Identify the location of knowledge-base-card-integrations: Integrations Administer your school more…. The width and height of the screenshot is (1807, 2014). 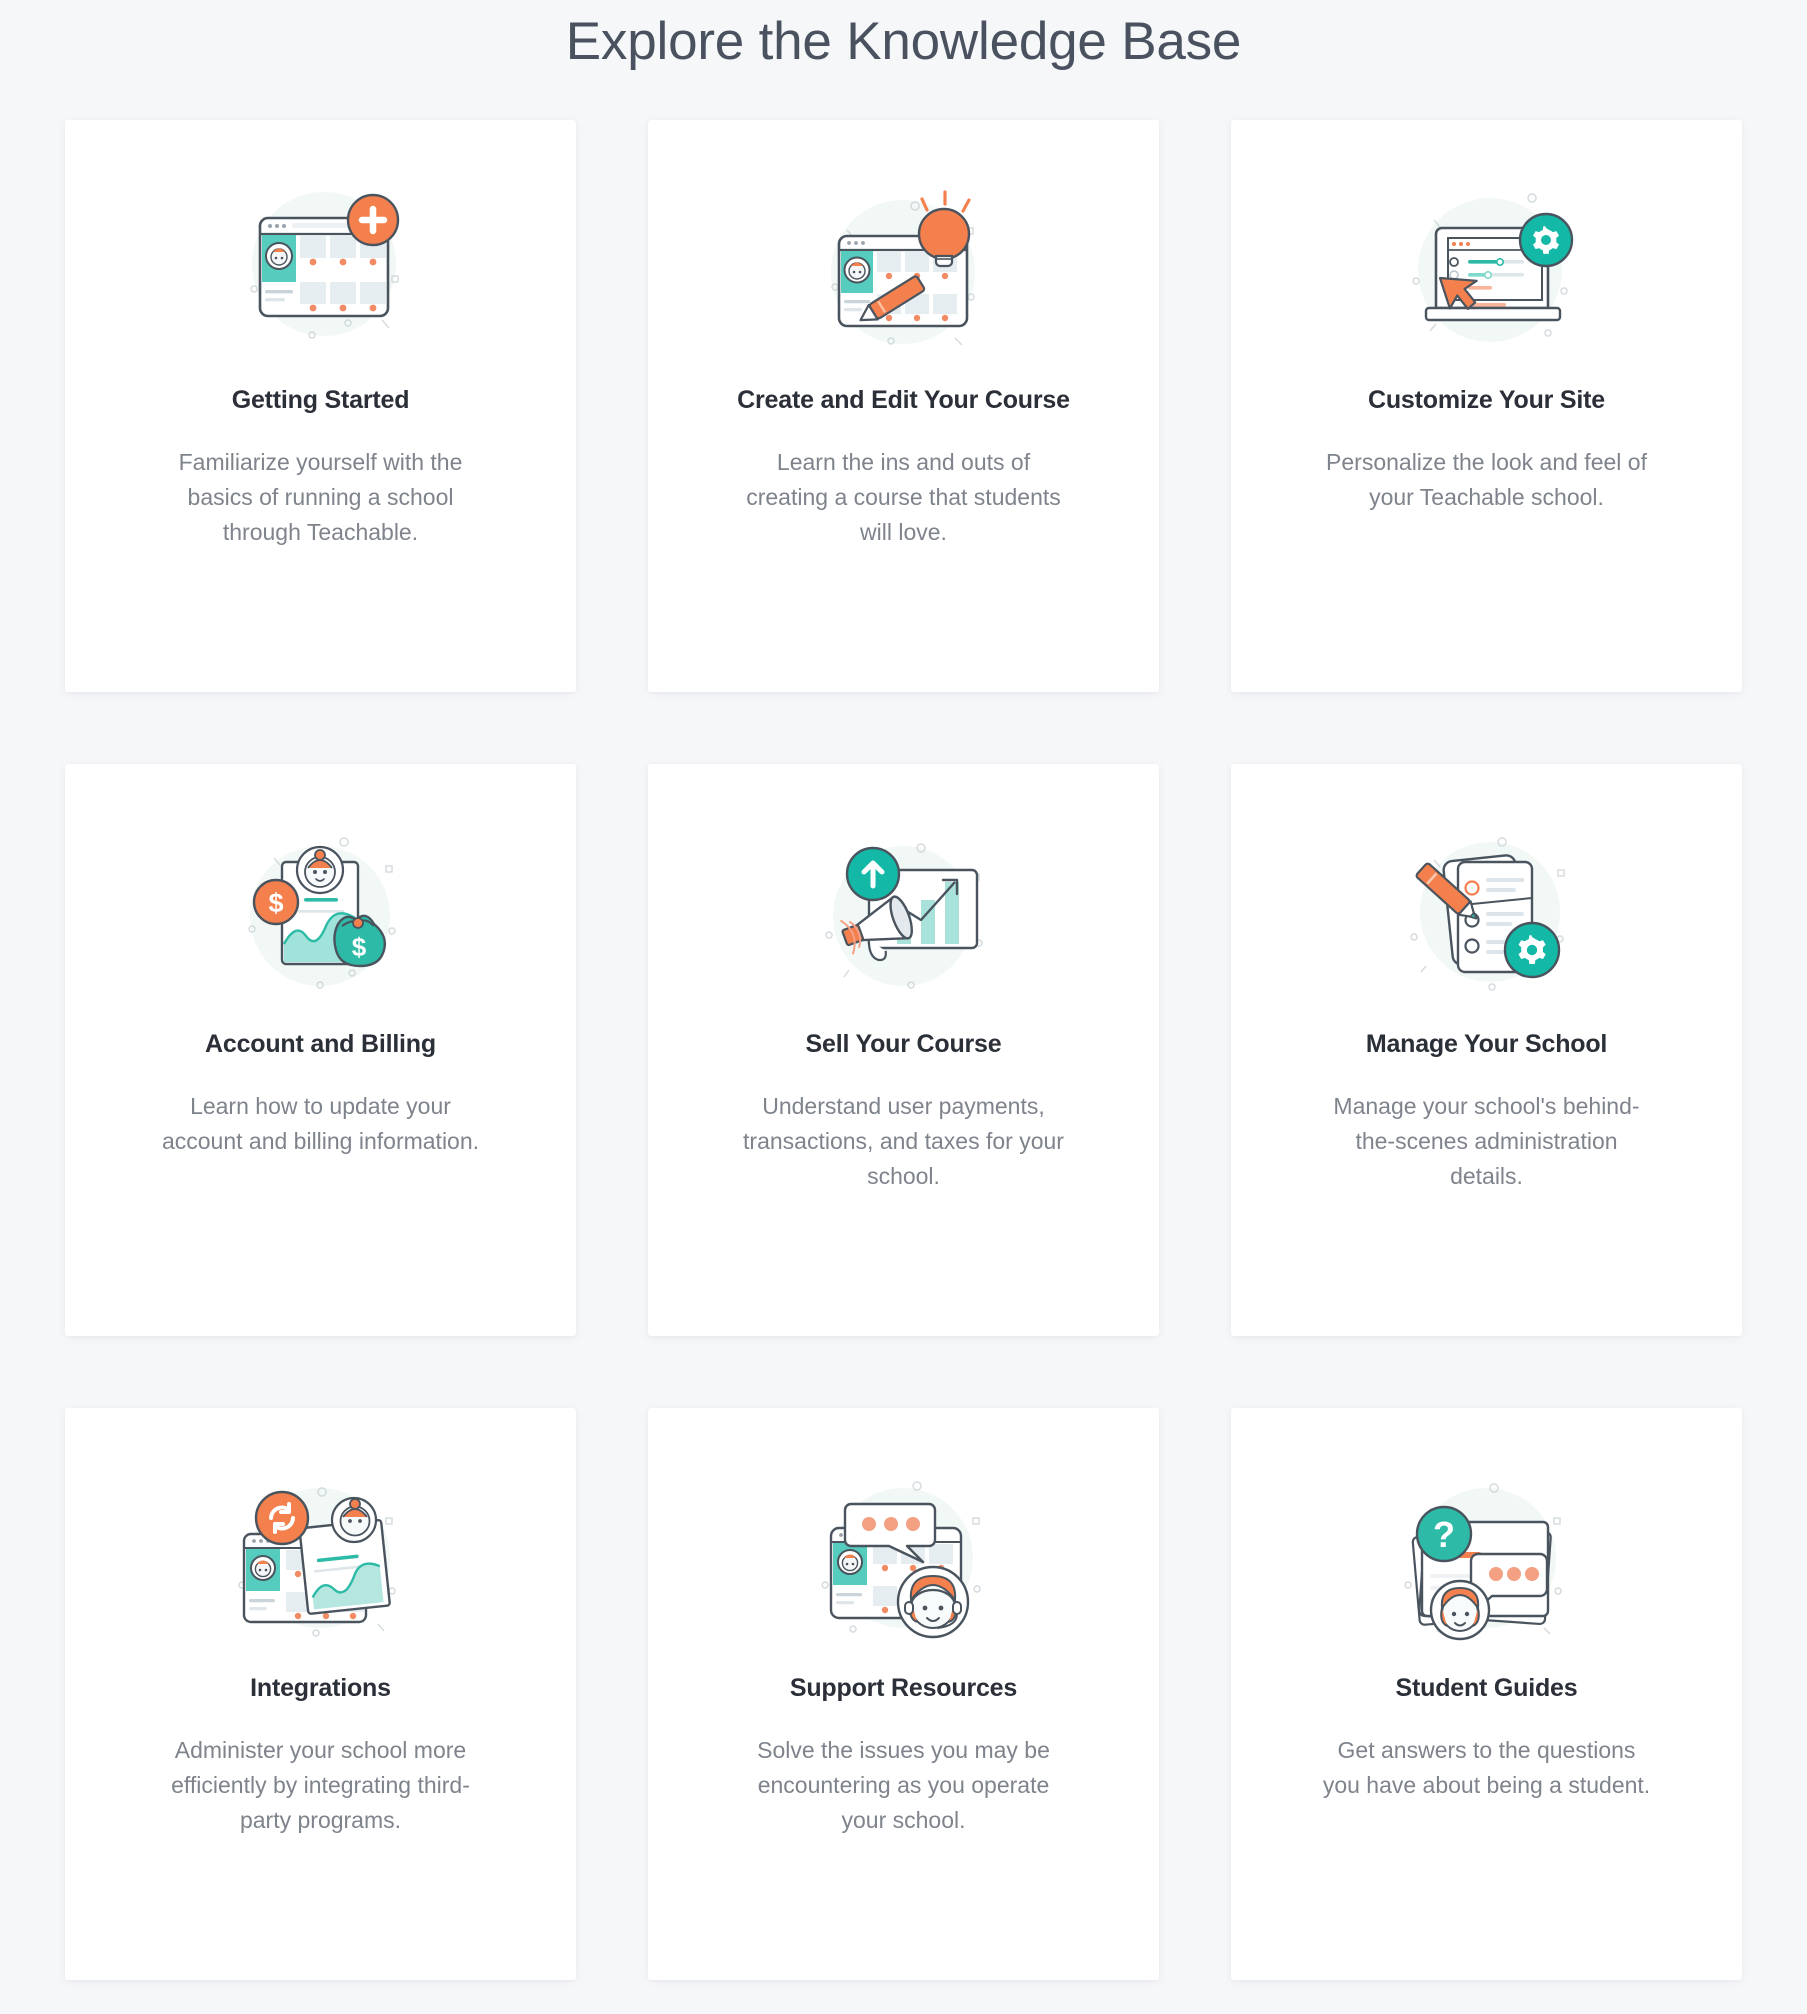
(320, 1693).